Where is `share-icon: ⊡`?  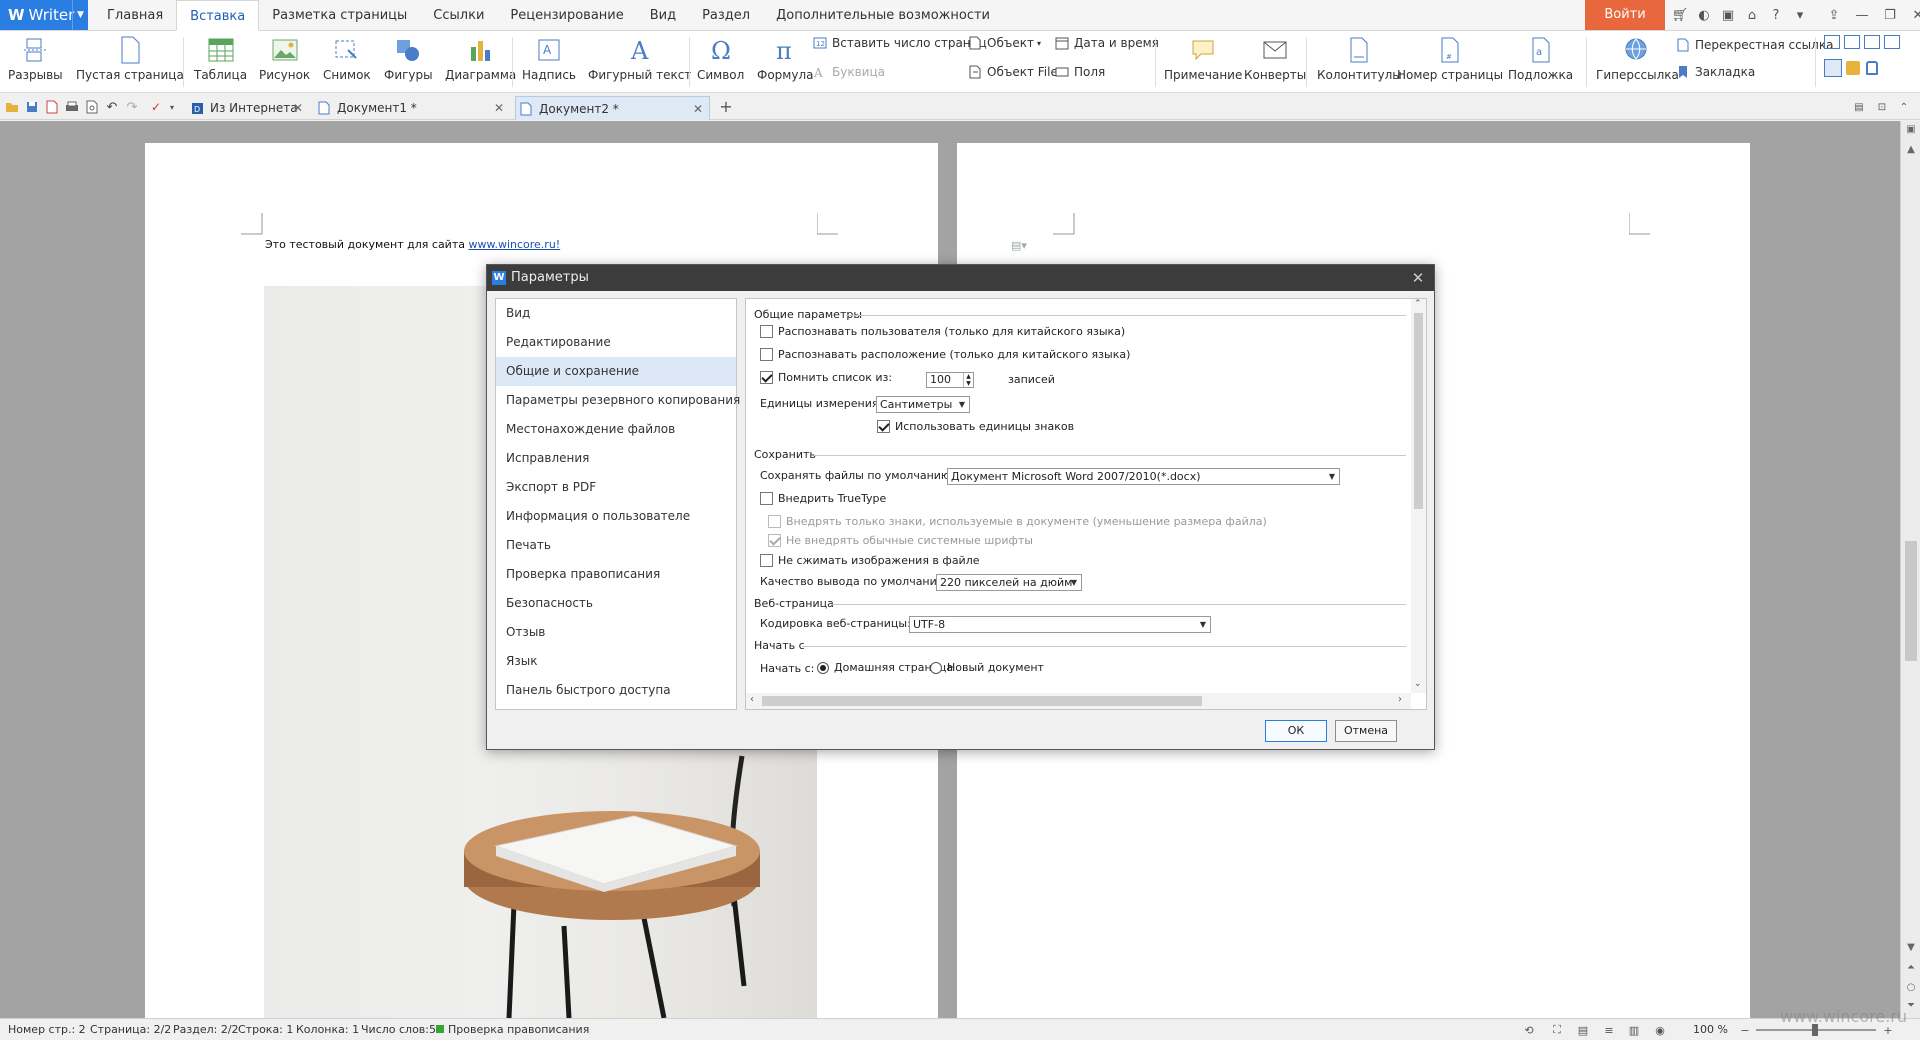
share-icon: ⊡ is located at coordinates (1882, 107).